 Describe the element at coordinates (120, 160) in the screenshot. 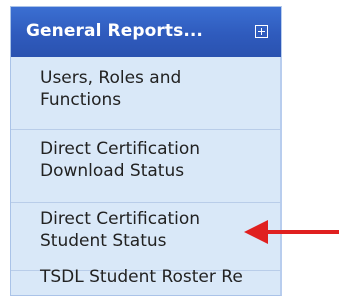

I see `menu-item-label: Direct Certification Download Status` at that location.